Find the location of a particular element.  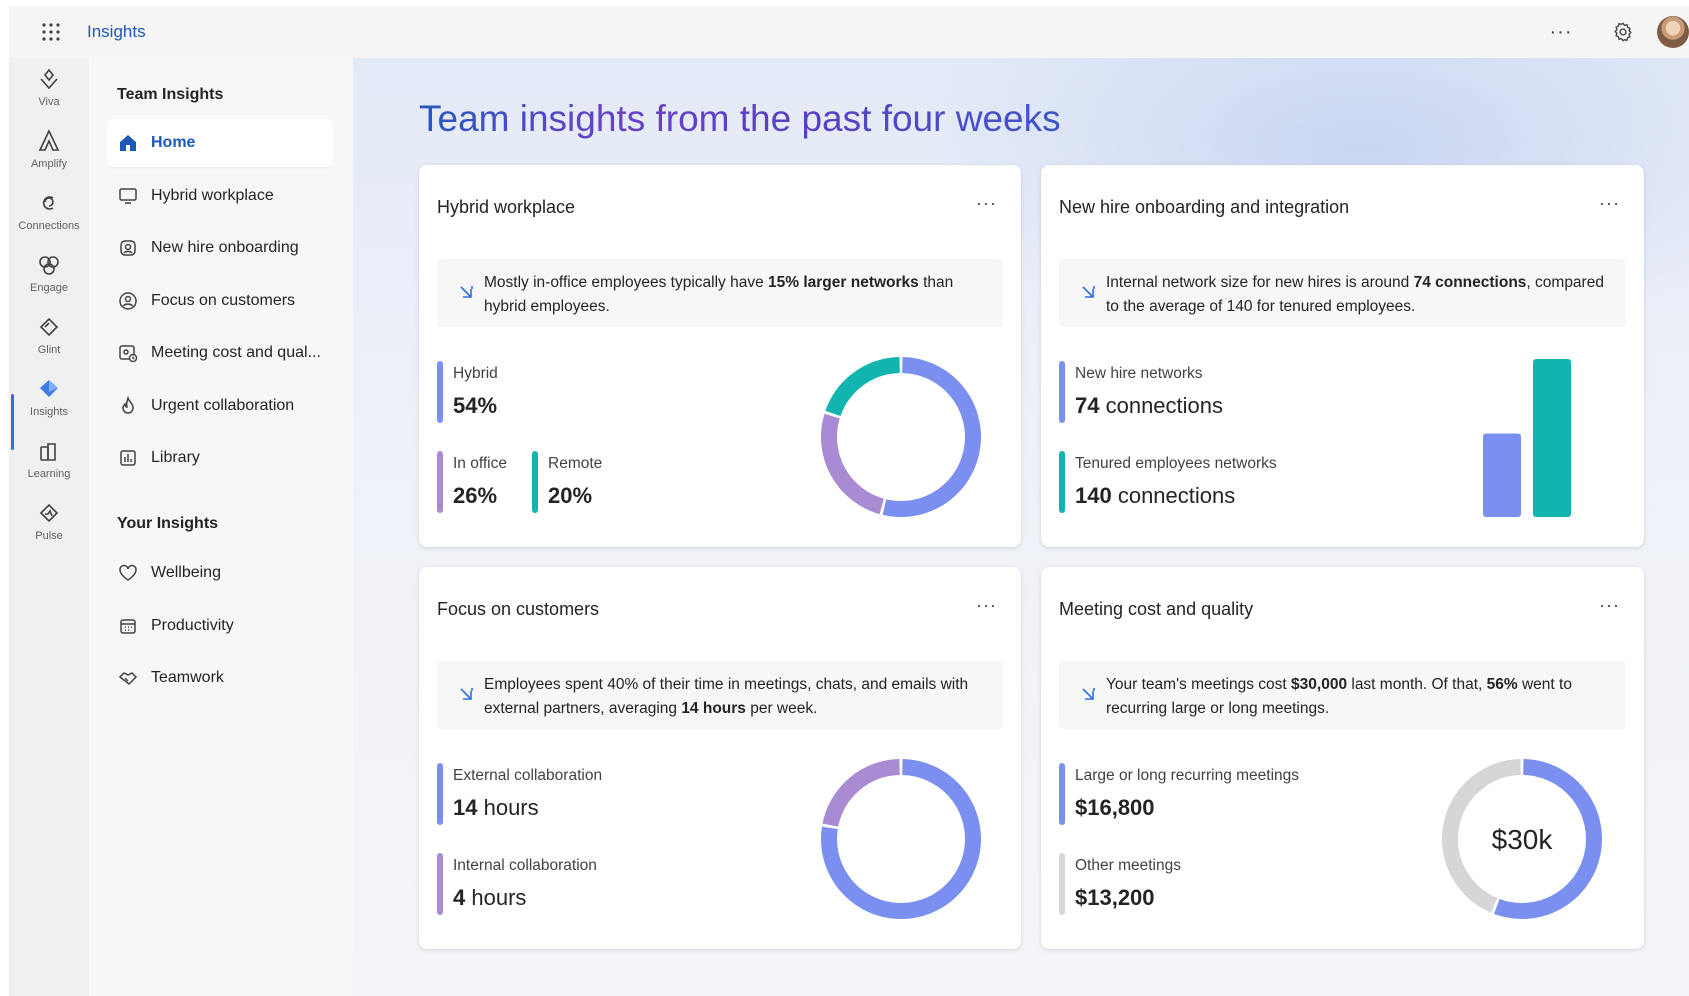

metric-label: Tenured employees networks is located at coordinates (1176, 463).